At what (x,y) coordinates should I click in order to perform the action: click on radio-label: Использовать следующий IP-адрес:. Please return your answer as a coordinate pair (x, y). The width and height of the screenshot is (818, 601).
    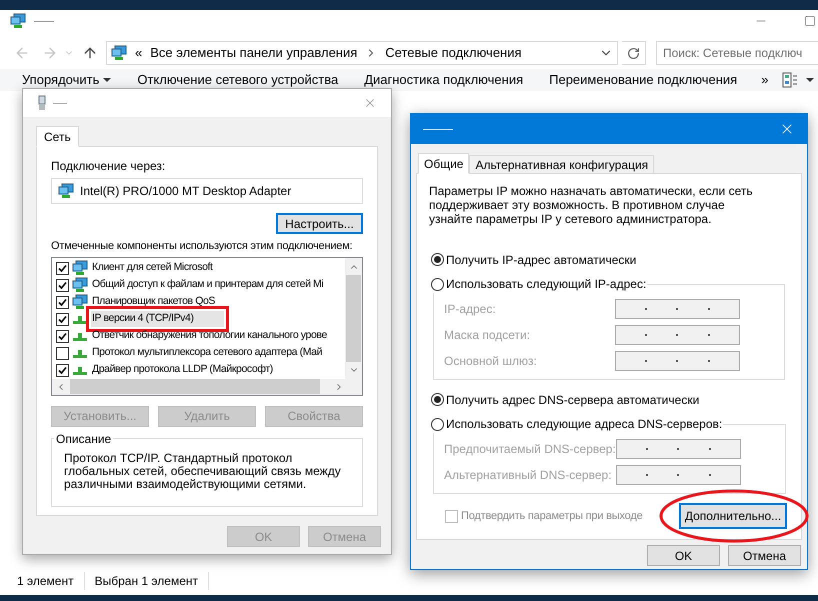
    Looking at the image, I should click on (546, 284).